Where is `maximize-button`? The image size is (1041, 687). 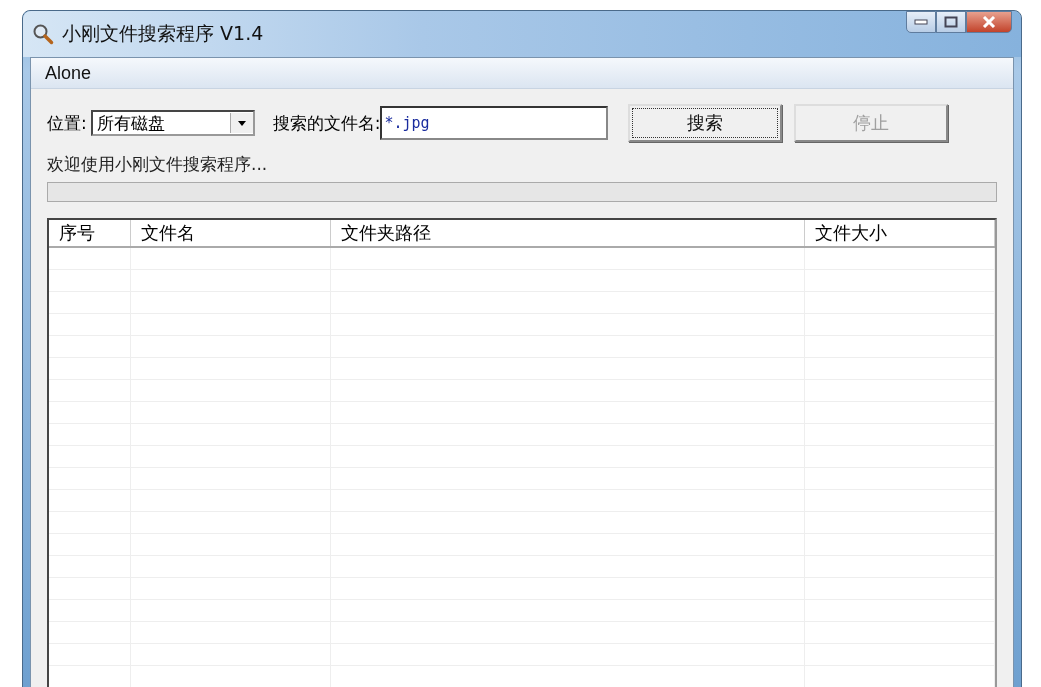 maximize-button is located at coordinates (951, 22).